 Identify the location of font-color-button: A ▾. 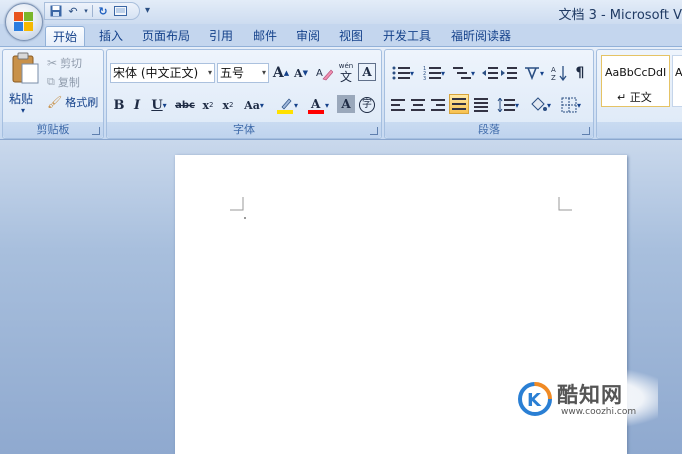
(318, 105).